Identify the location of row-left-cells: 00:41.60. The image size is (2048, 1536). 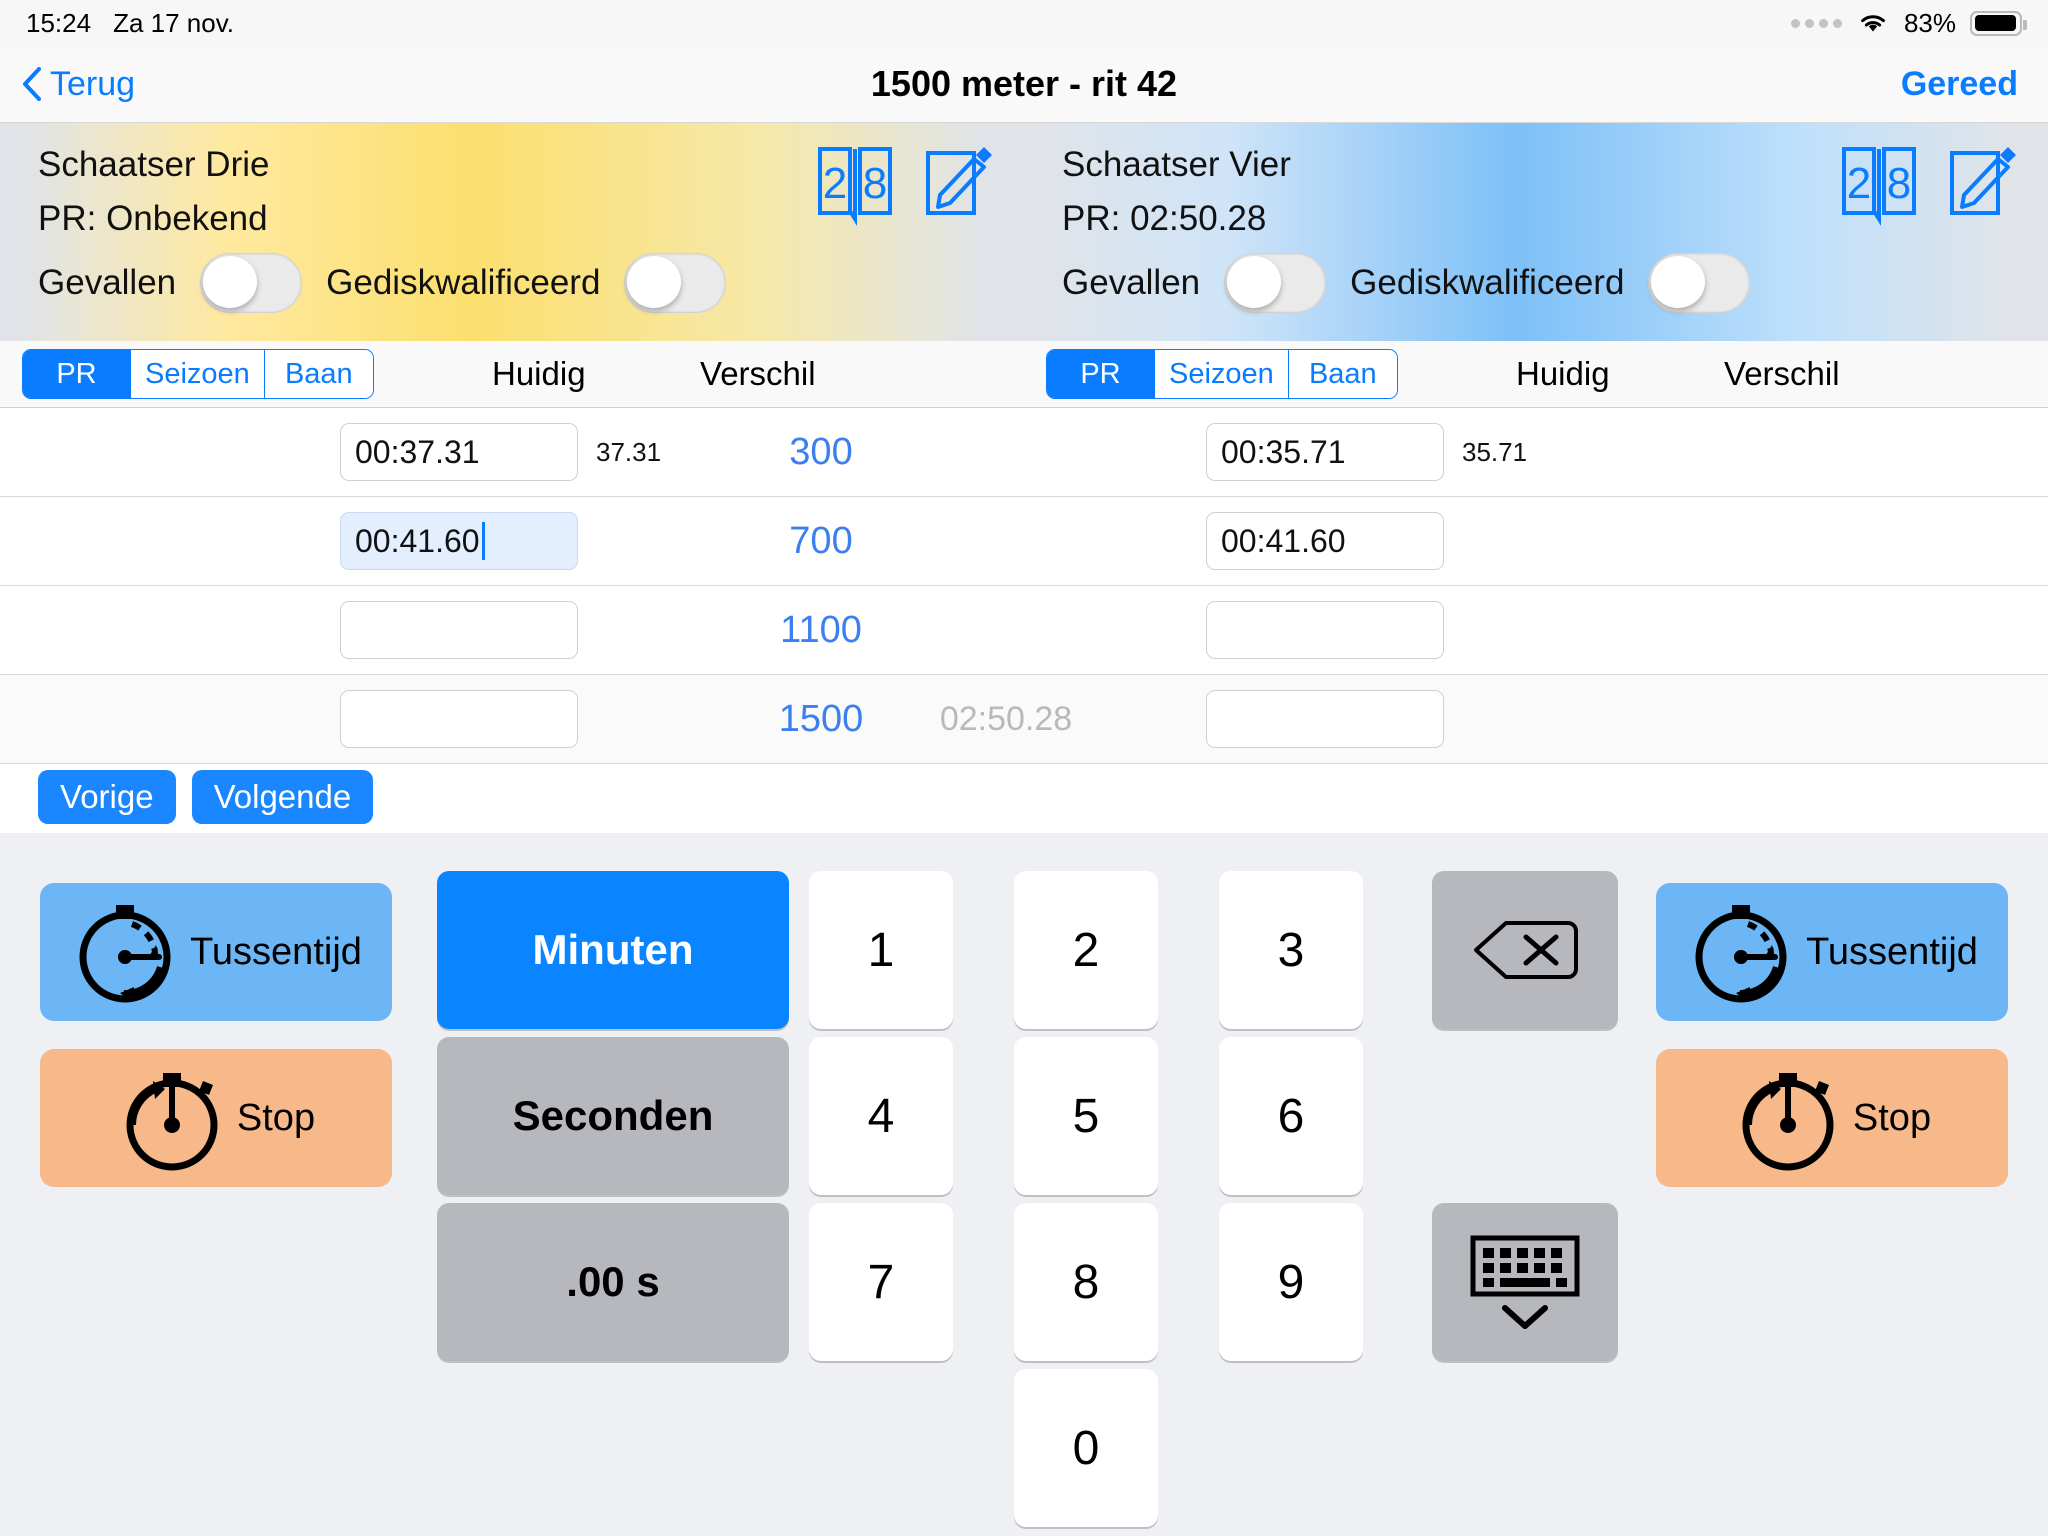
(528, 541).